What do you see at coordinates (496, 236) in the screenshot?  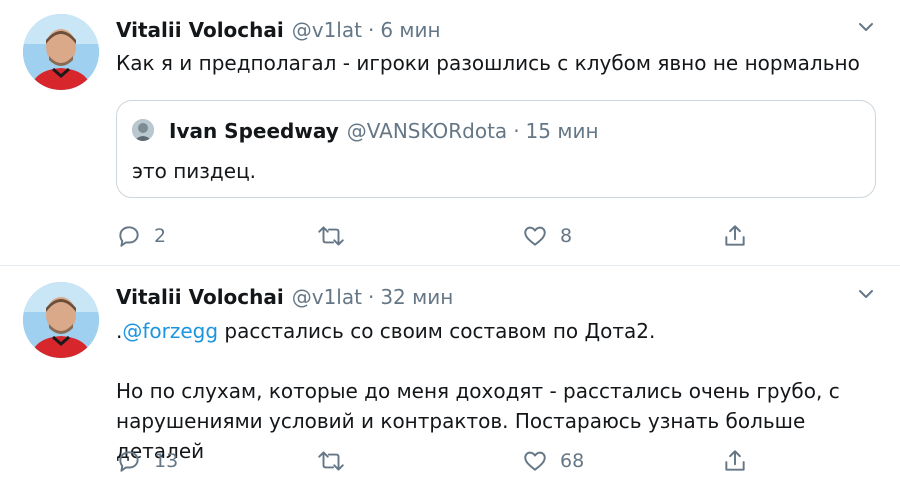 I see `action-bar: 2 8` at bounding box center [496, 236].